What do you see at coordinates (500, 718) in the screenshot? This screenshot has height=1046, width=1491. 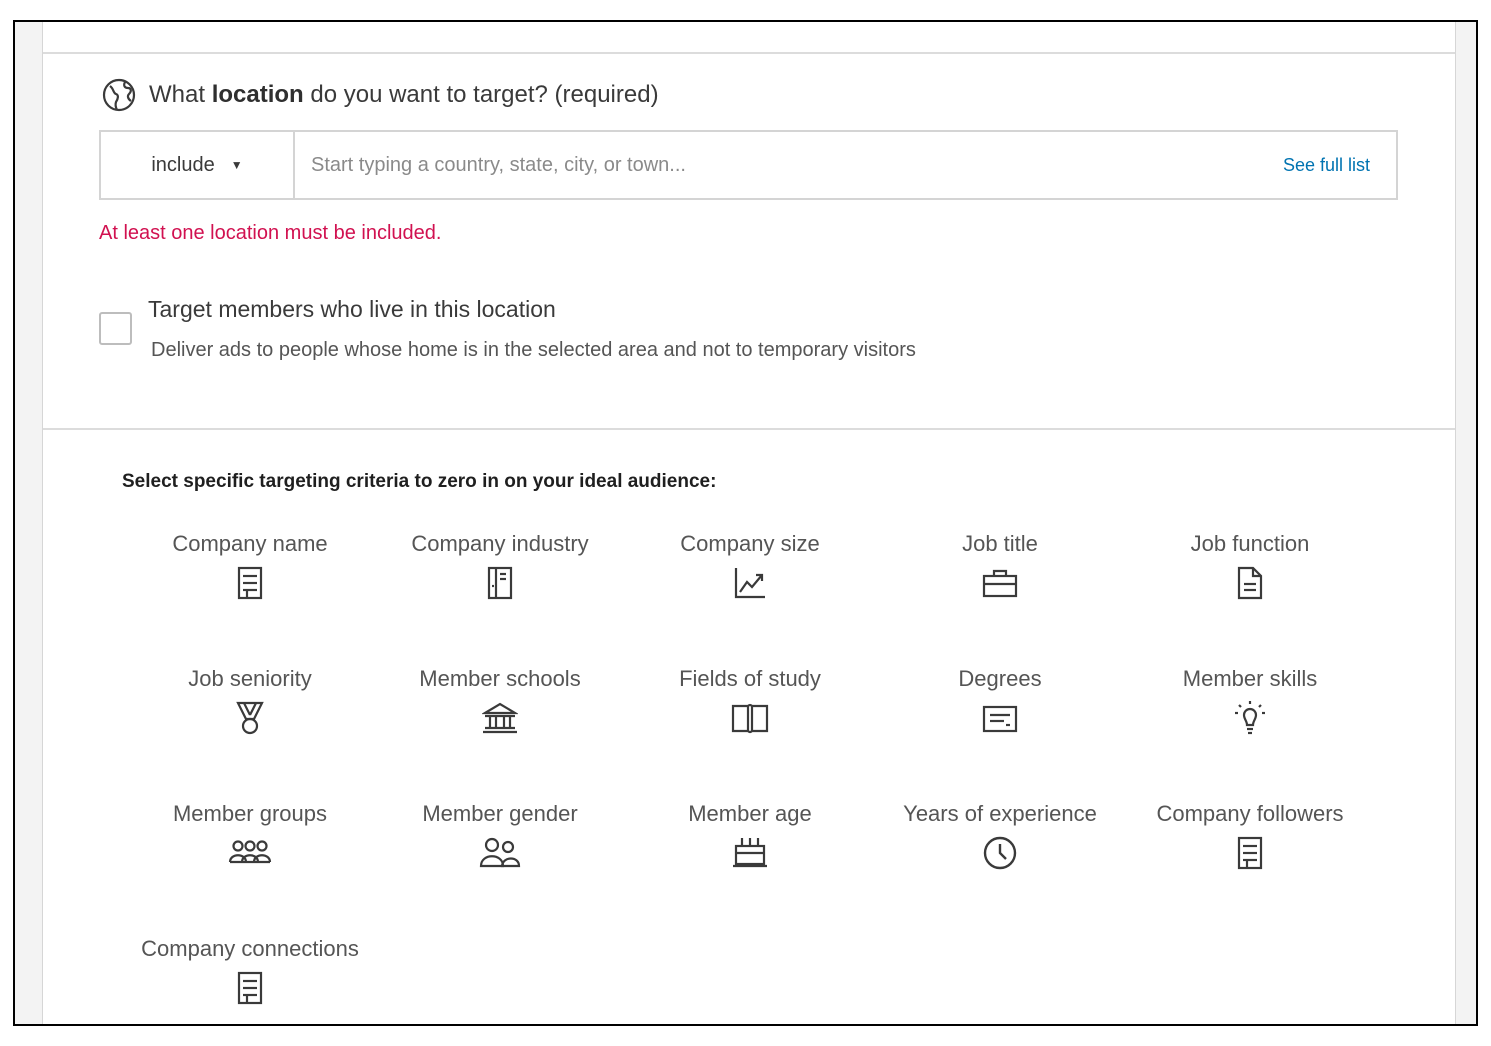 I see `school-icon` at bounding box center [500, 718].